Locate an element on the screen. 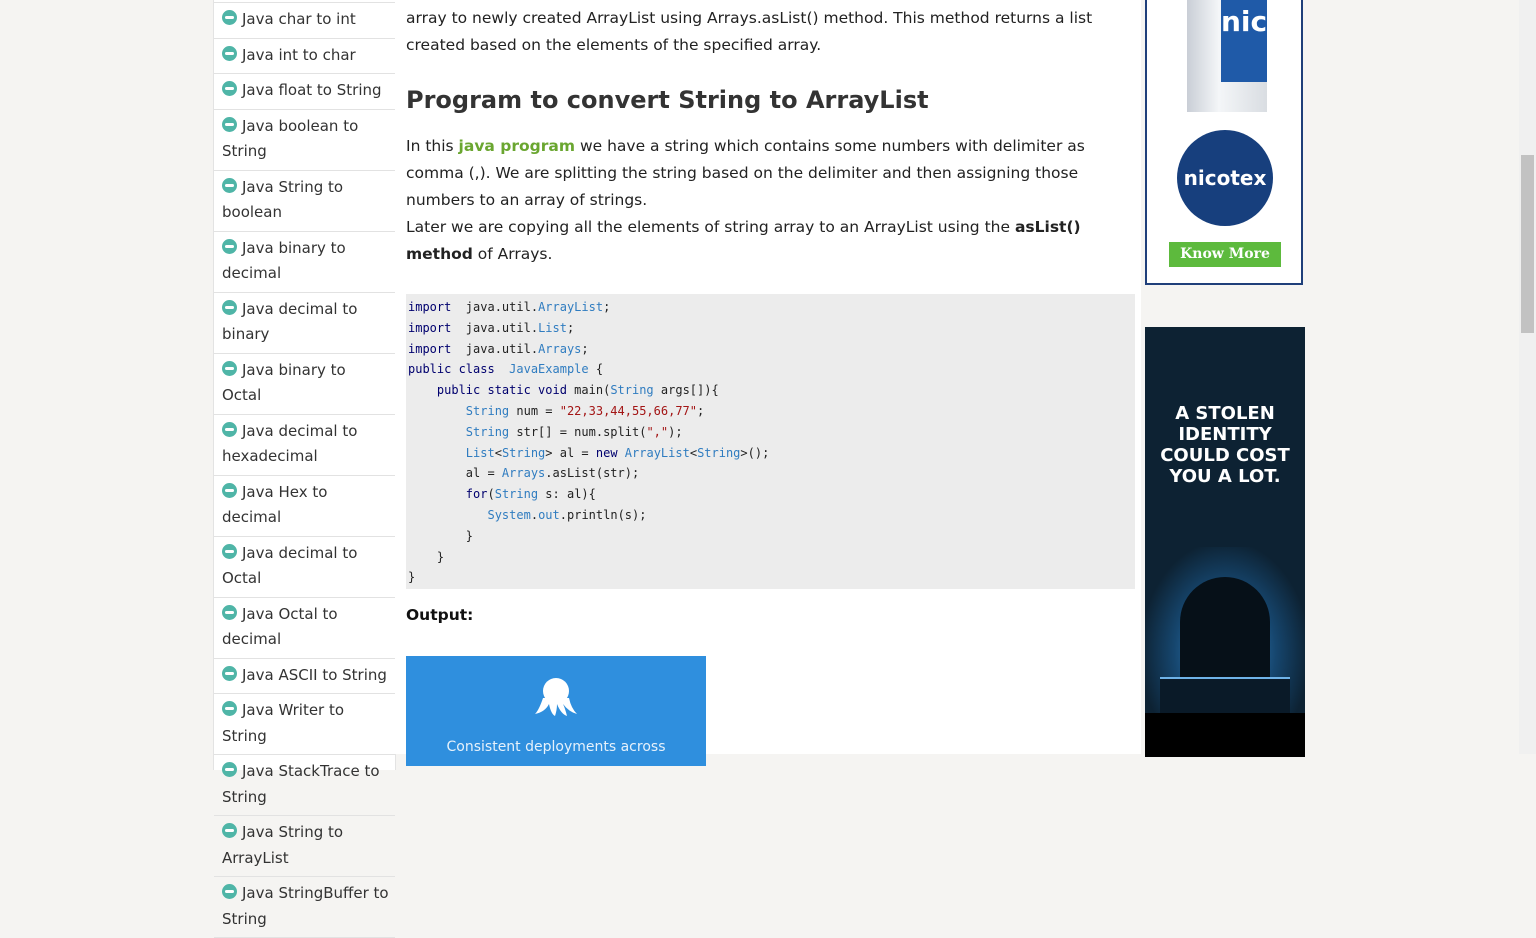  code-token: ( is located at coordinates (491, 494).